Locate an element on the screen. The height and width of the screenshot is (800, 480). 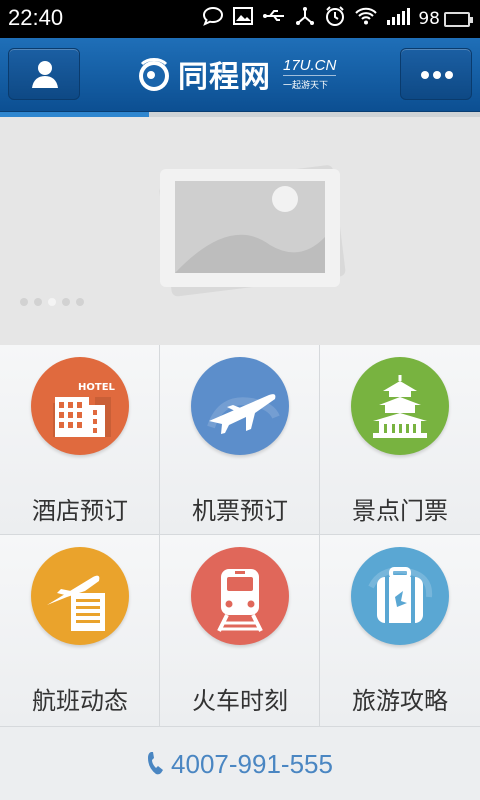
app-logo: 同程网 17U.CN 一起游天下 is located at coordinates (235, 74).